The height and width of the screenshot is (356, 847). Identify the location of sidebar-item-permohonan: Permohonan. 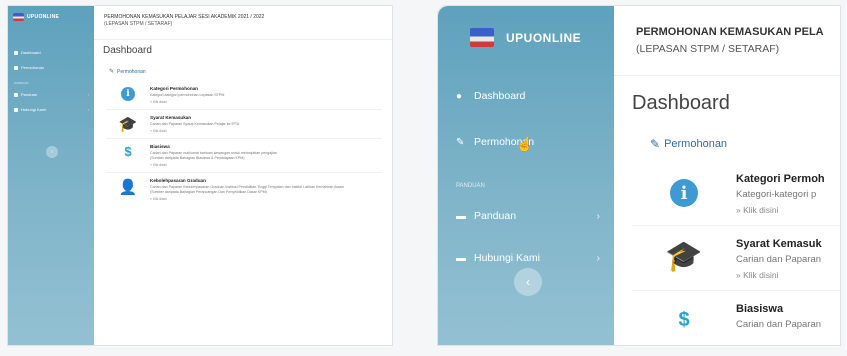
(51, 67).